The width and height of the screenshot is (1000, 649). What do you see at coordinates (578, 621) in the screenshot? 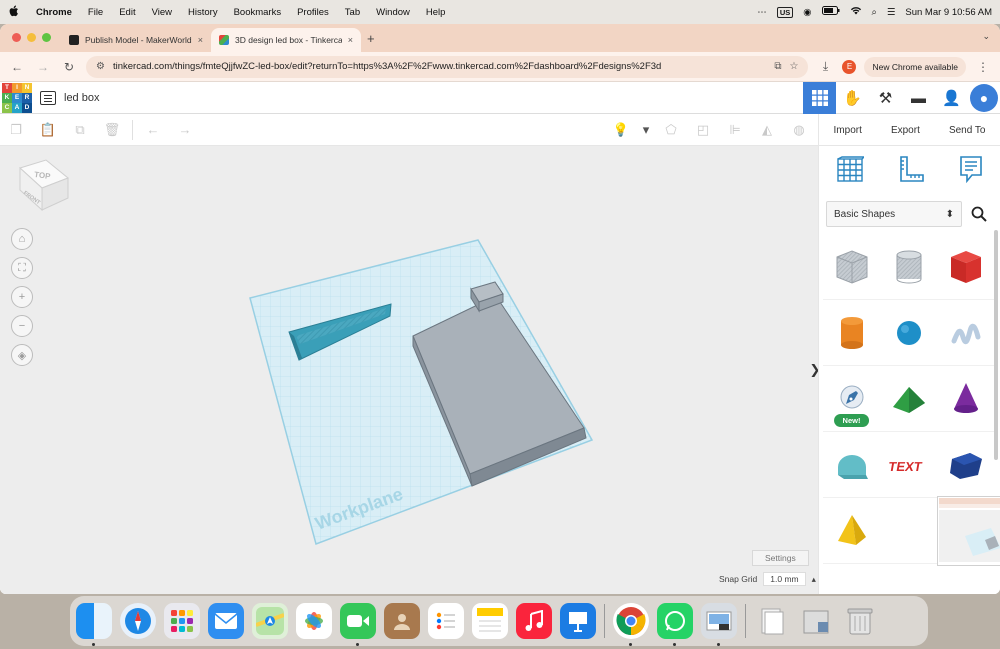
I see `keynote-icon` at bounding box center [578, 621].